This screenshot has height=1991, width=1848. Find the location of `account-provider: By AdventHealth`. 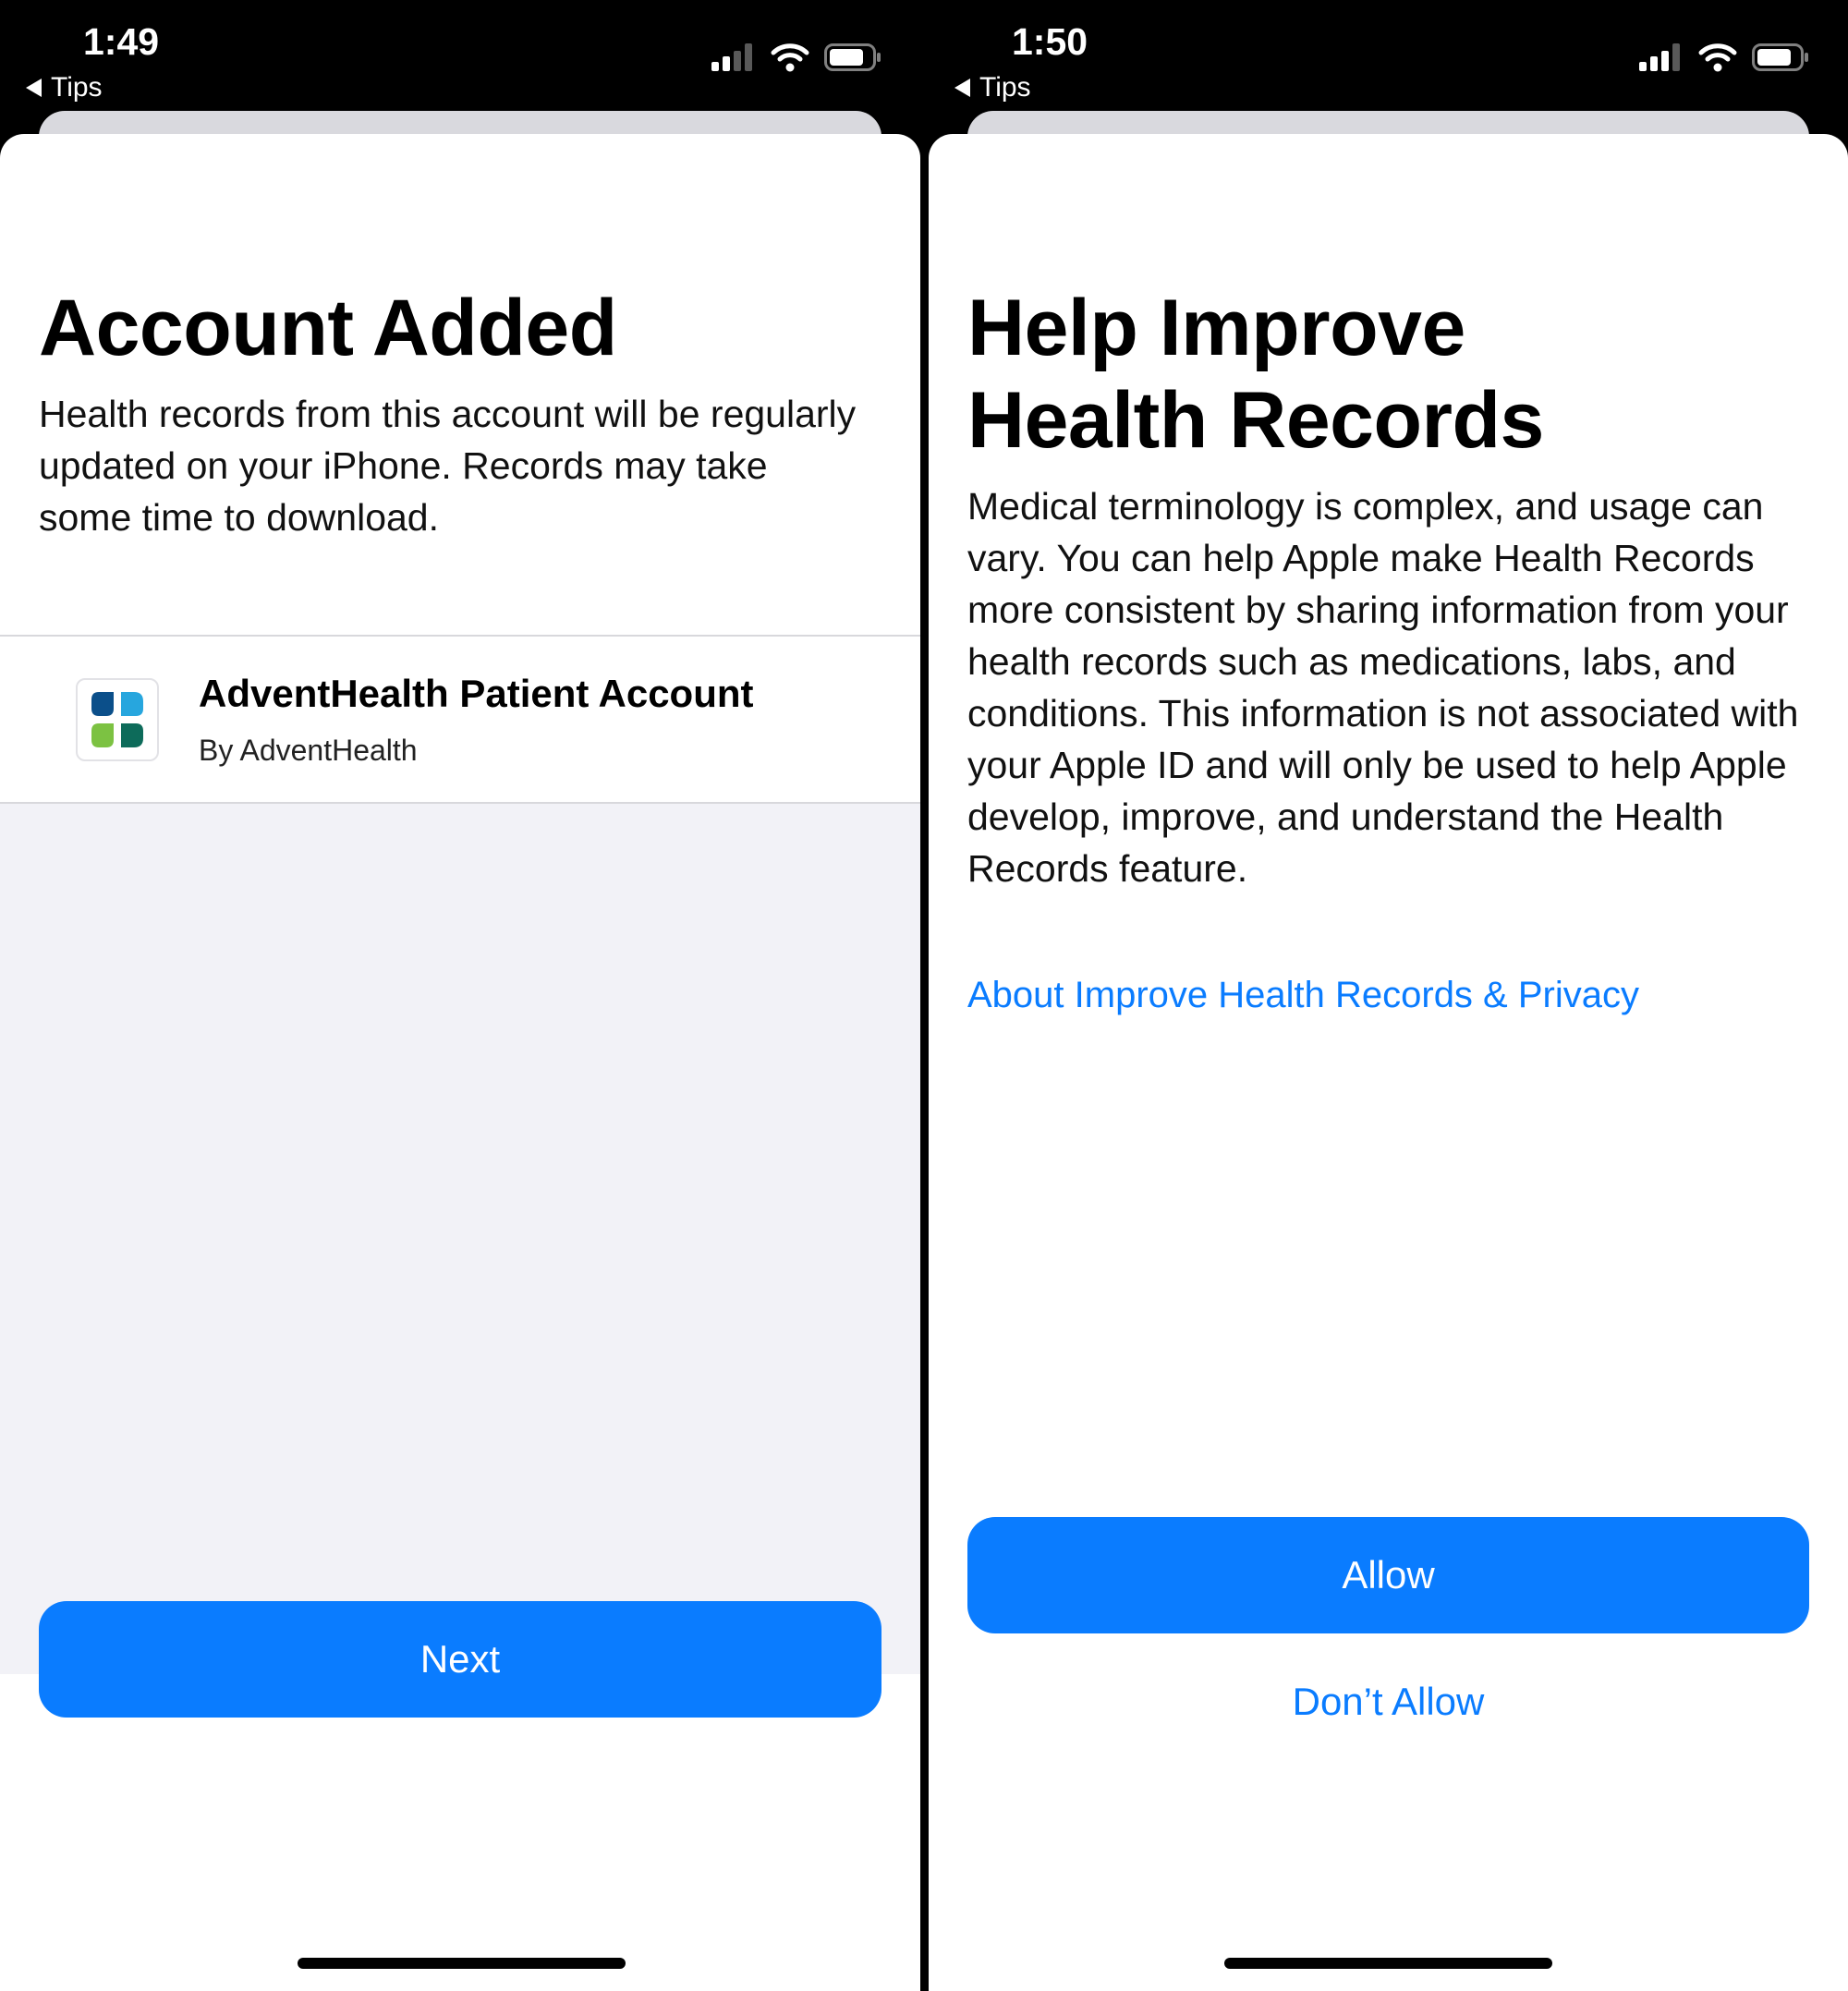

account-provider: By AdventHealth is located at coordinates (308, 751).